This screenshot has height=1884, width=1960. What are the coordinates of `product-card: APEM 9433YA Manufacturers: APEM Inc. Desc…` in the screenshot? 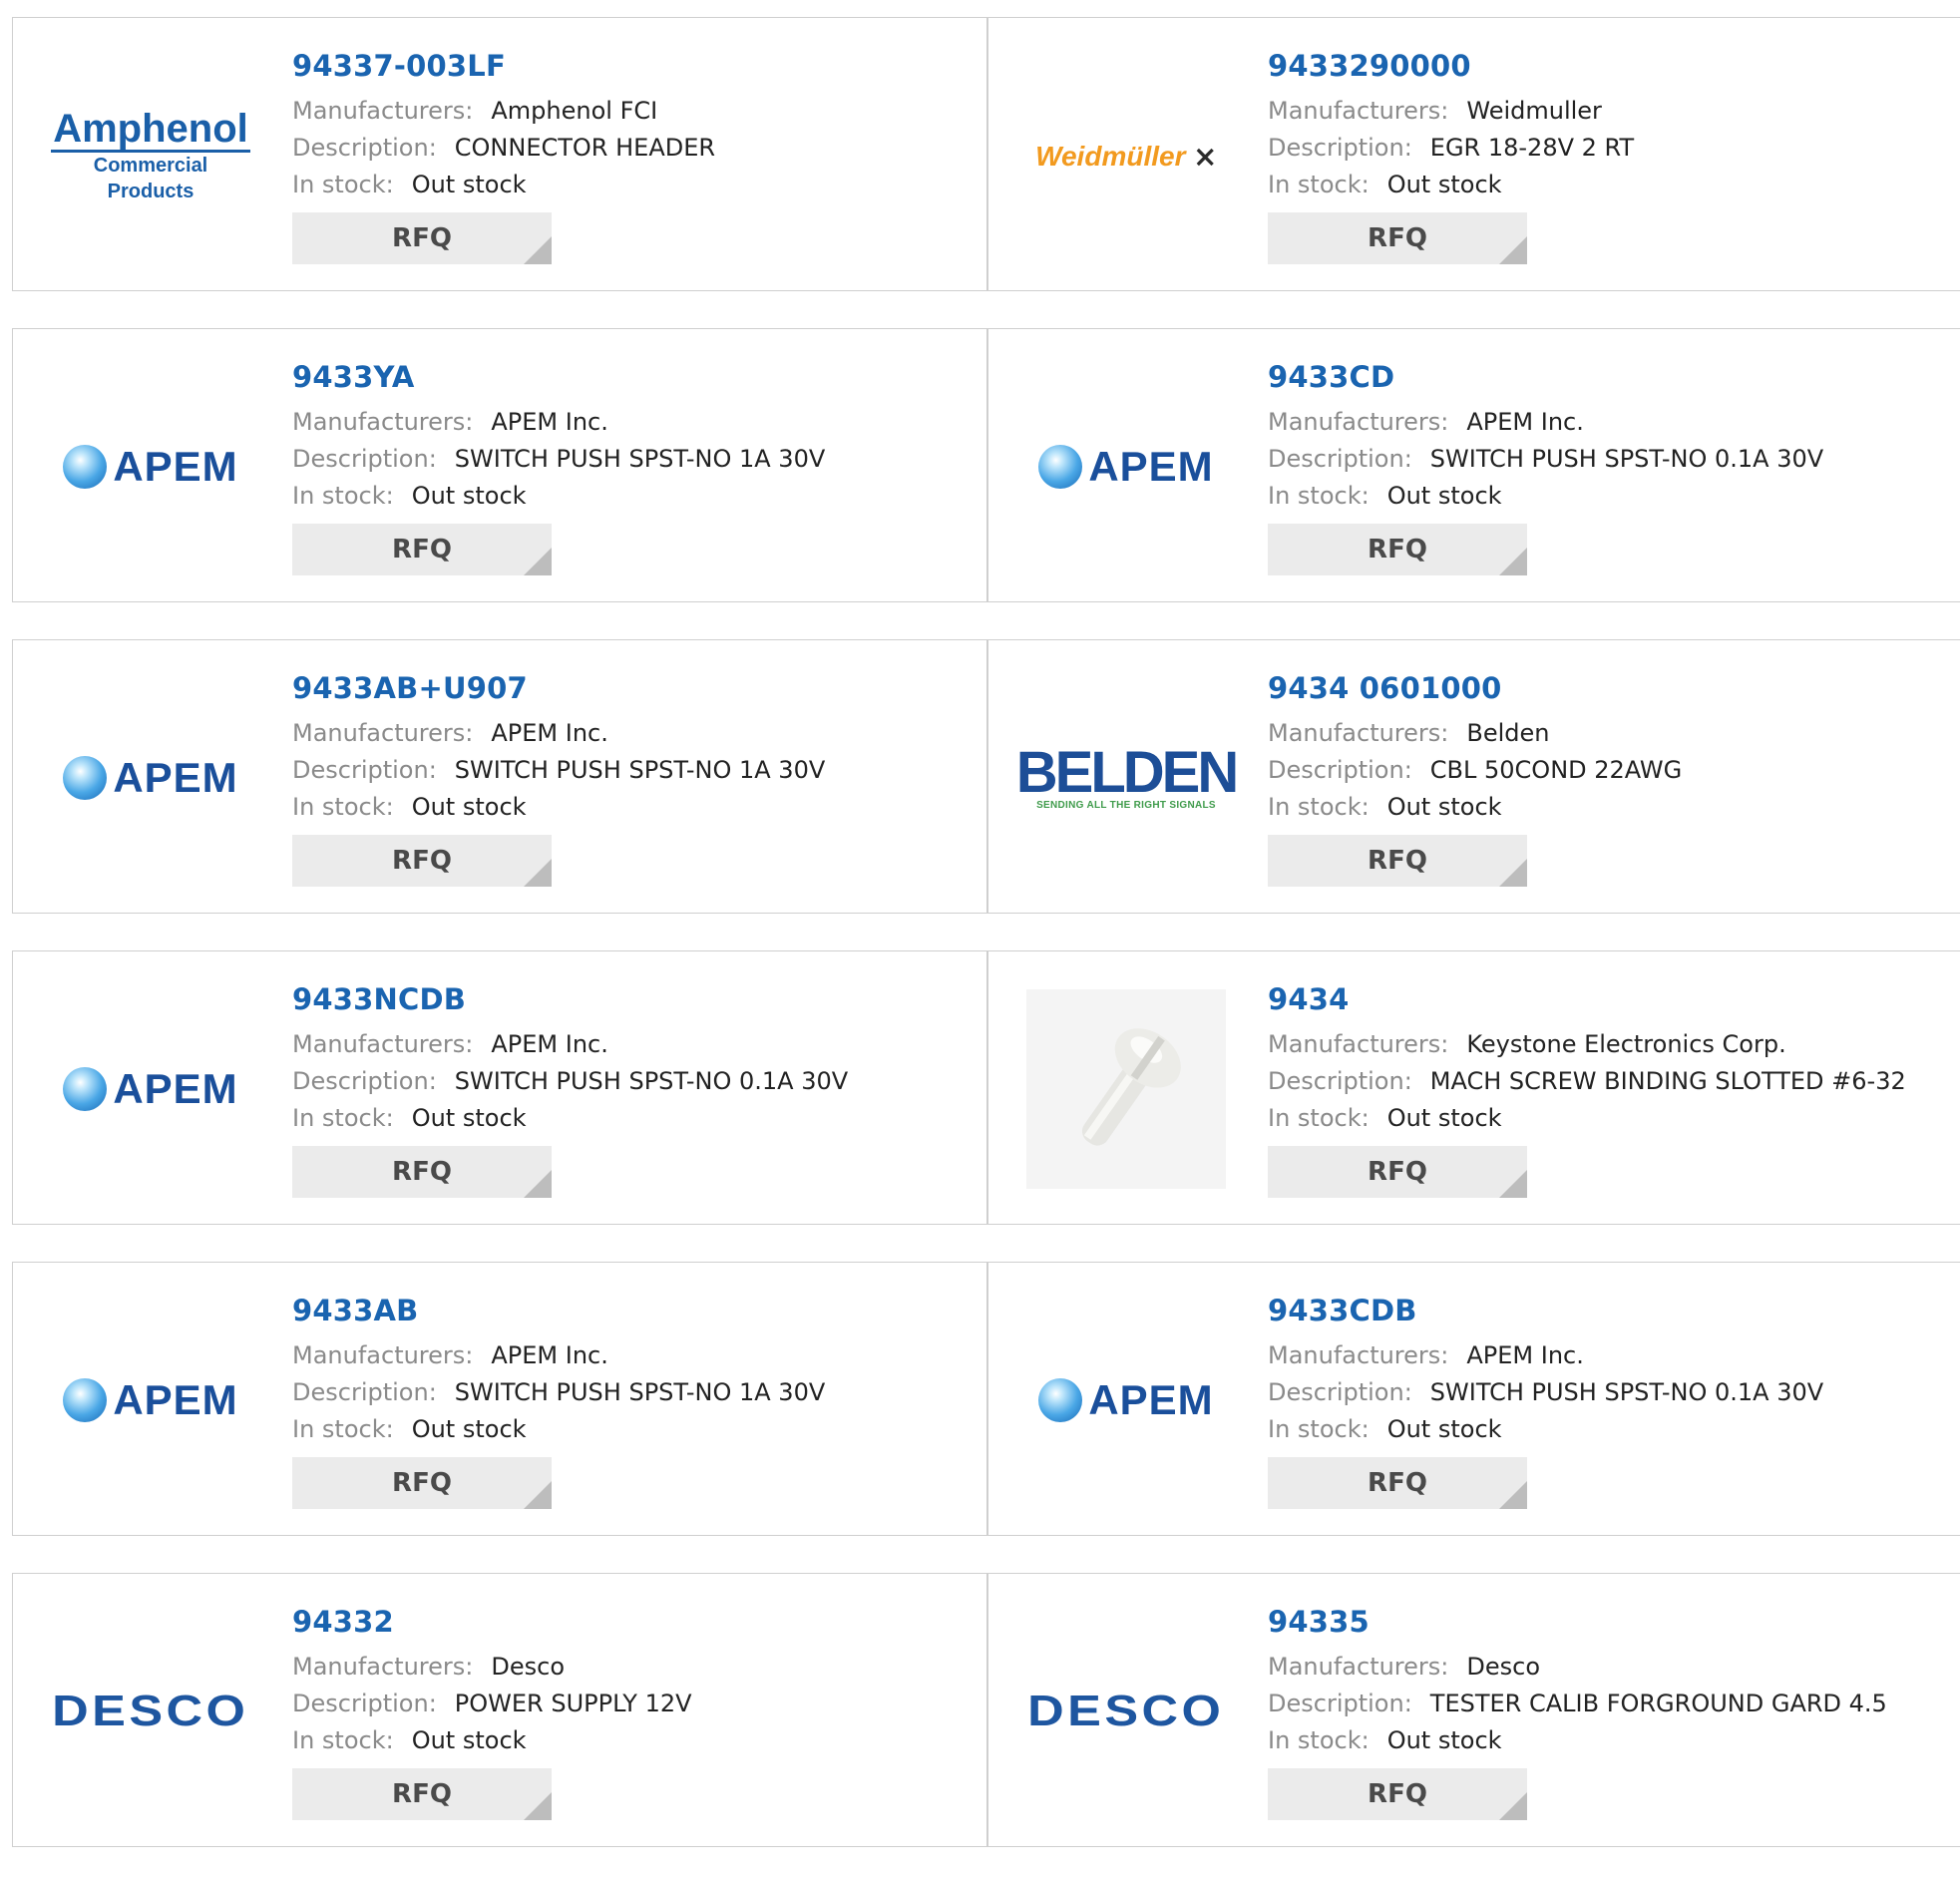 It's located at (500, 465).